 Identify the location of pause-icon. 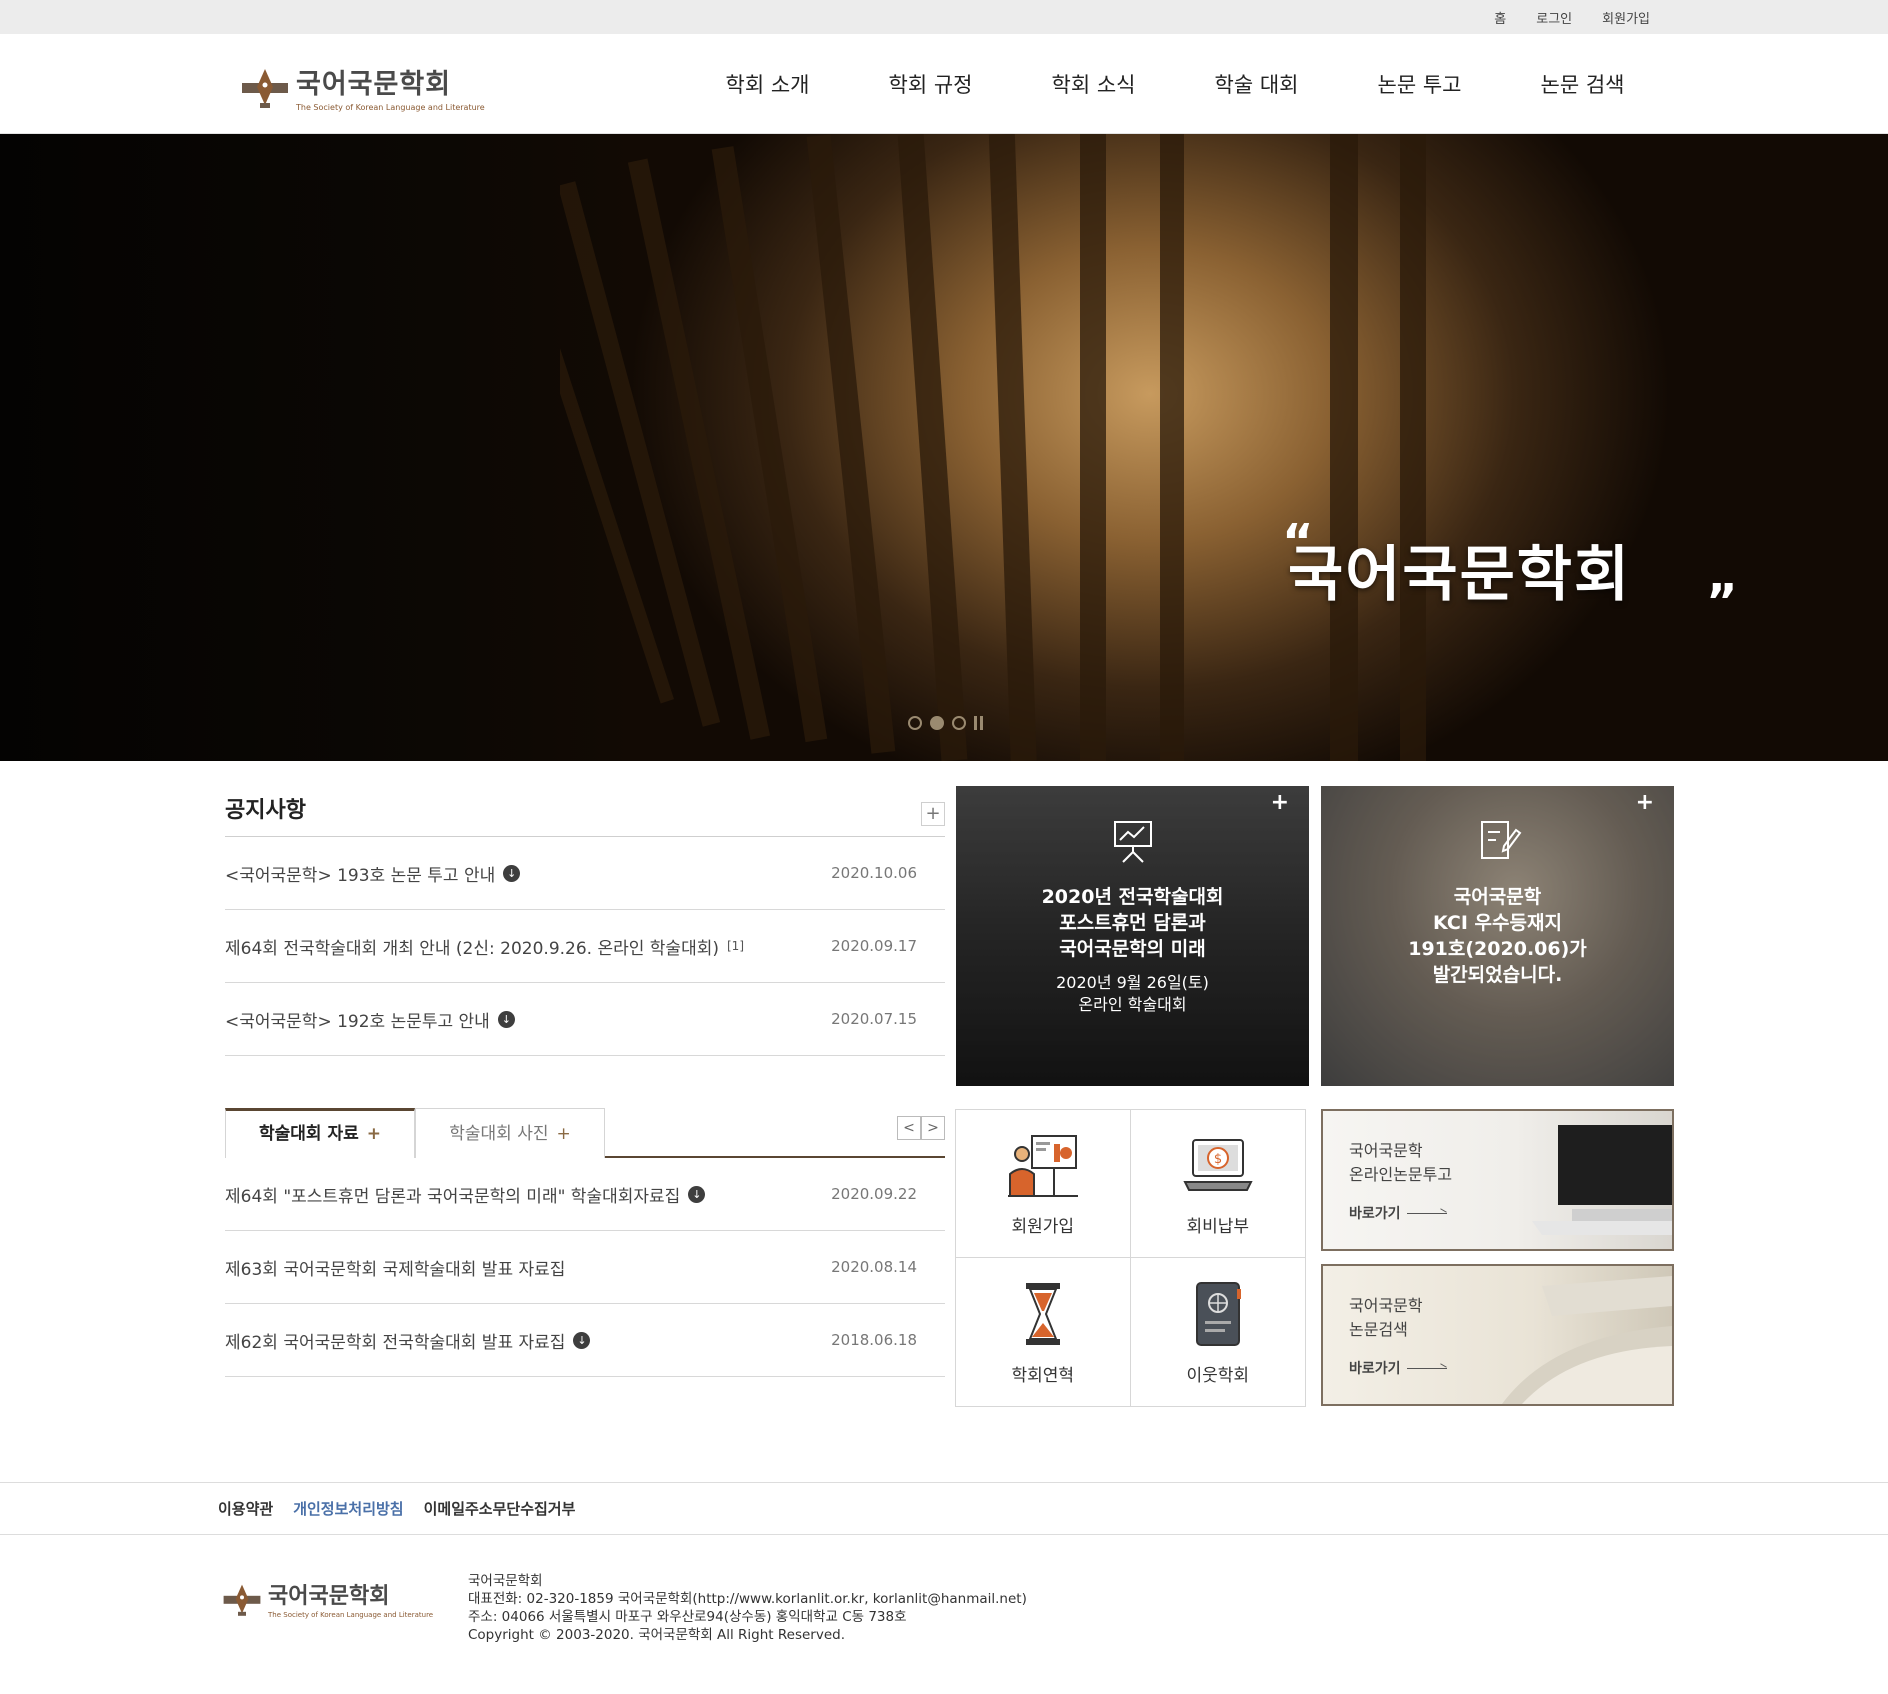
(981, 723).